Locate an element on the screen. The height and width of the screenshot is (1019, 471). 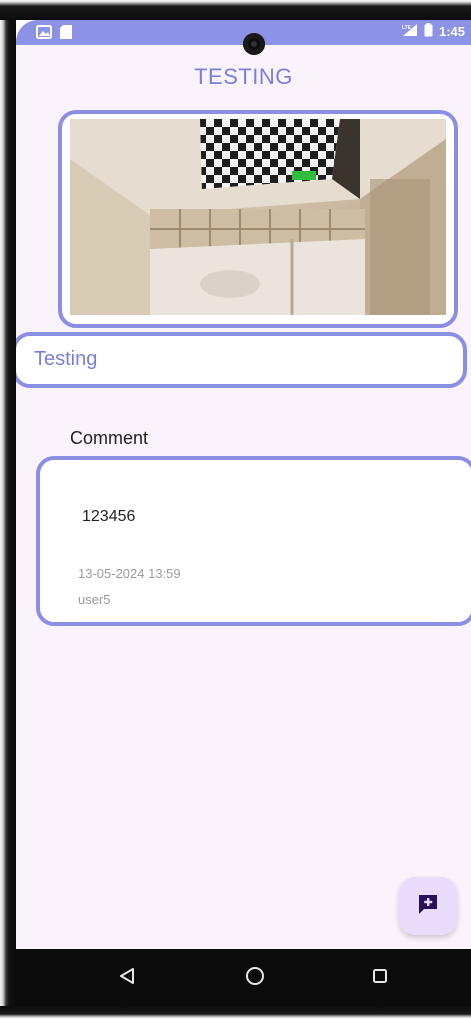
nav-recents-button is located at coordinates (380, 978).